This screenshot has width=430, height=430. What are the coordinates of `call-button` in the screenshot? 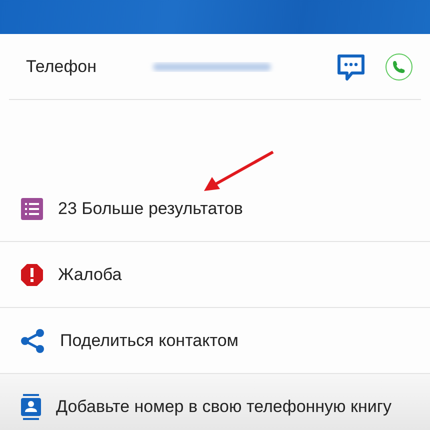 It's located at (399, 66).